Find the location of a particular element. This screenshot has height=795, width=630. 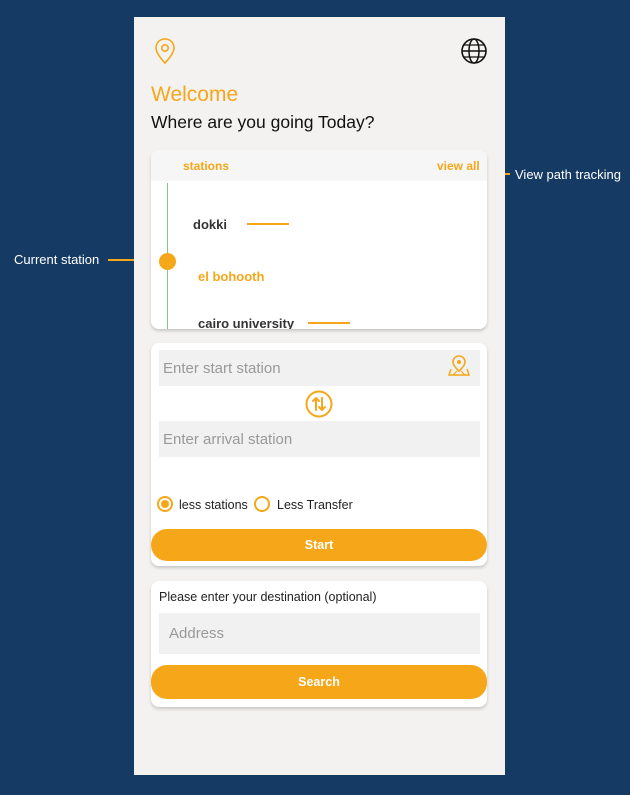

annotation-current-station: Current station is located at coordinates (57, 259).